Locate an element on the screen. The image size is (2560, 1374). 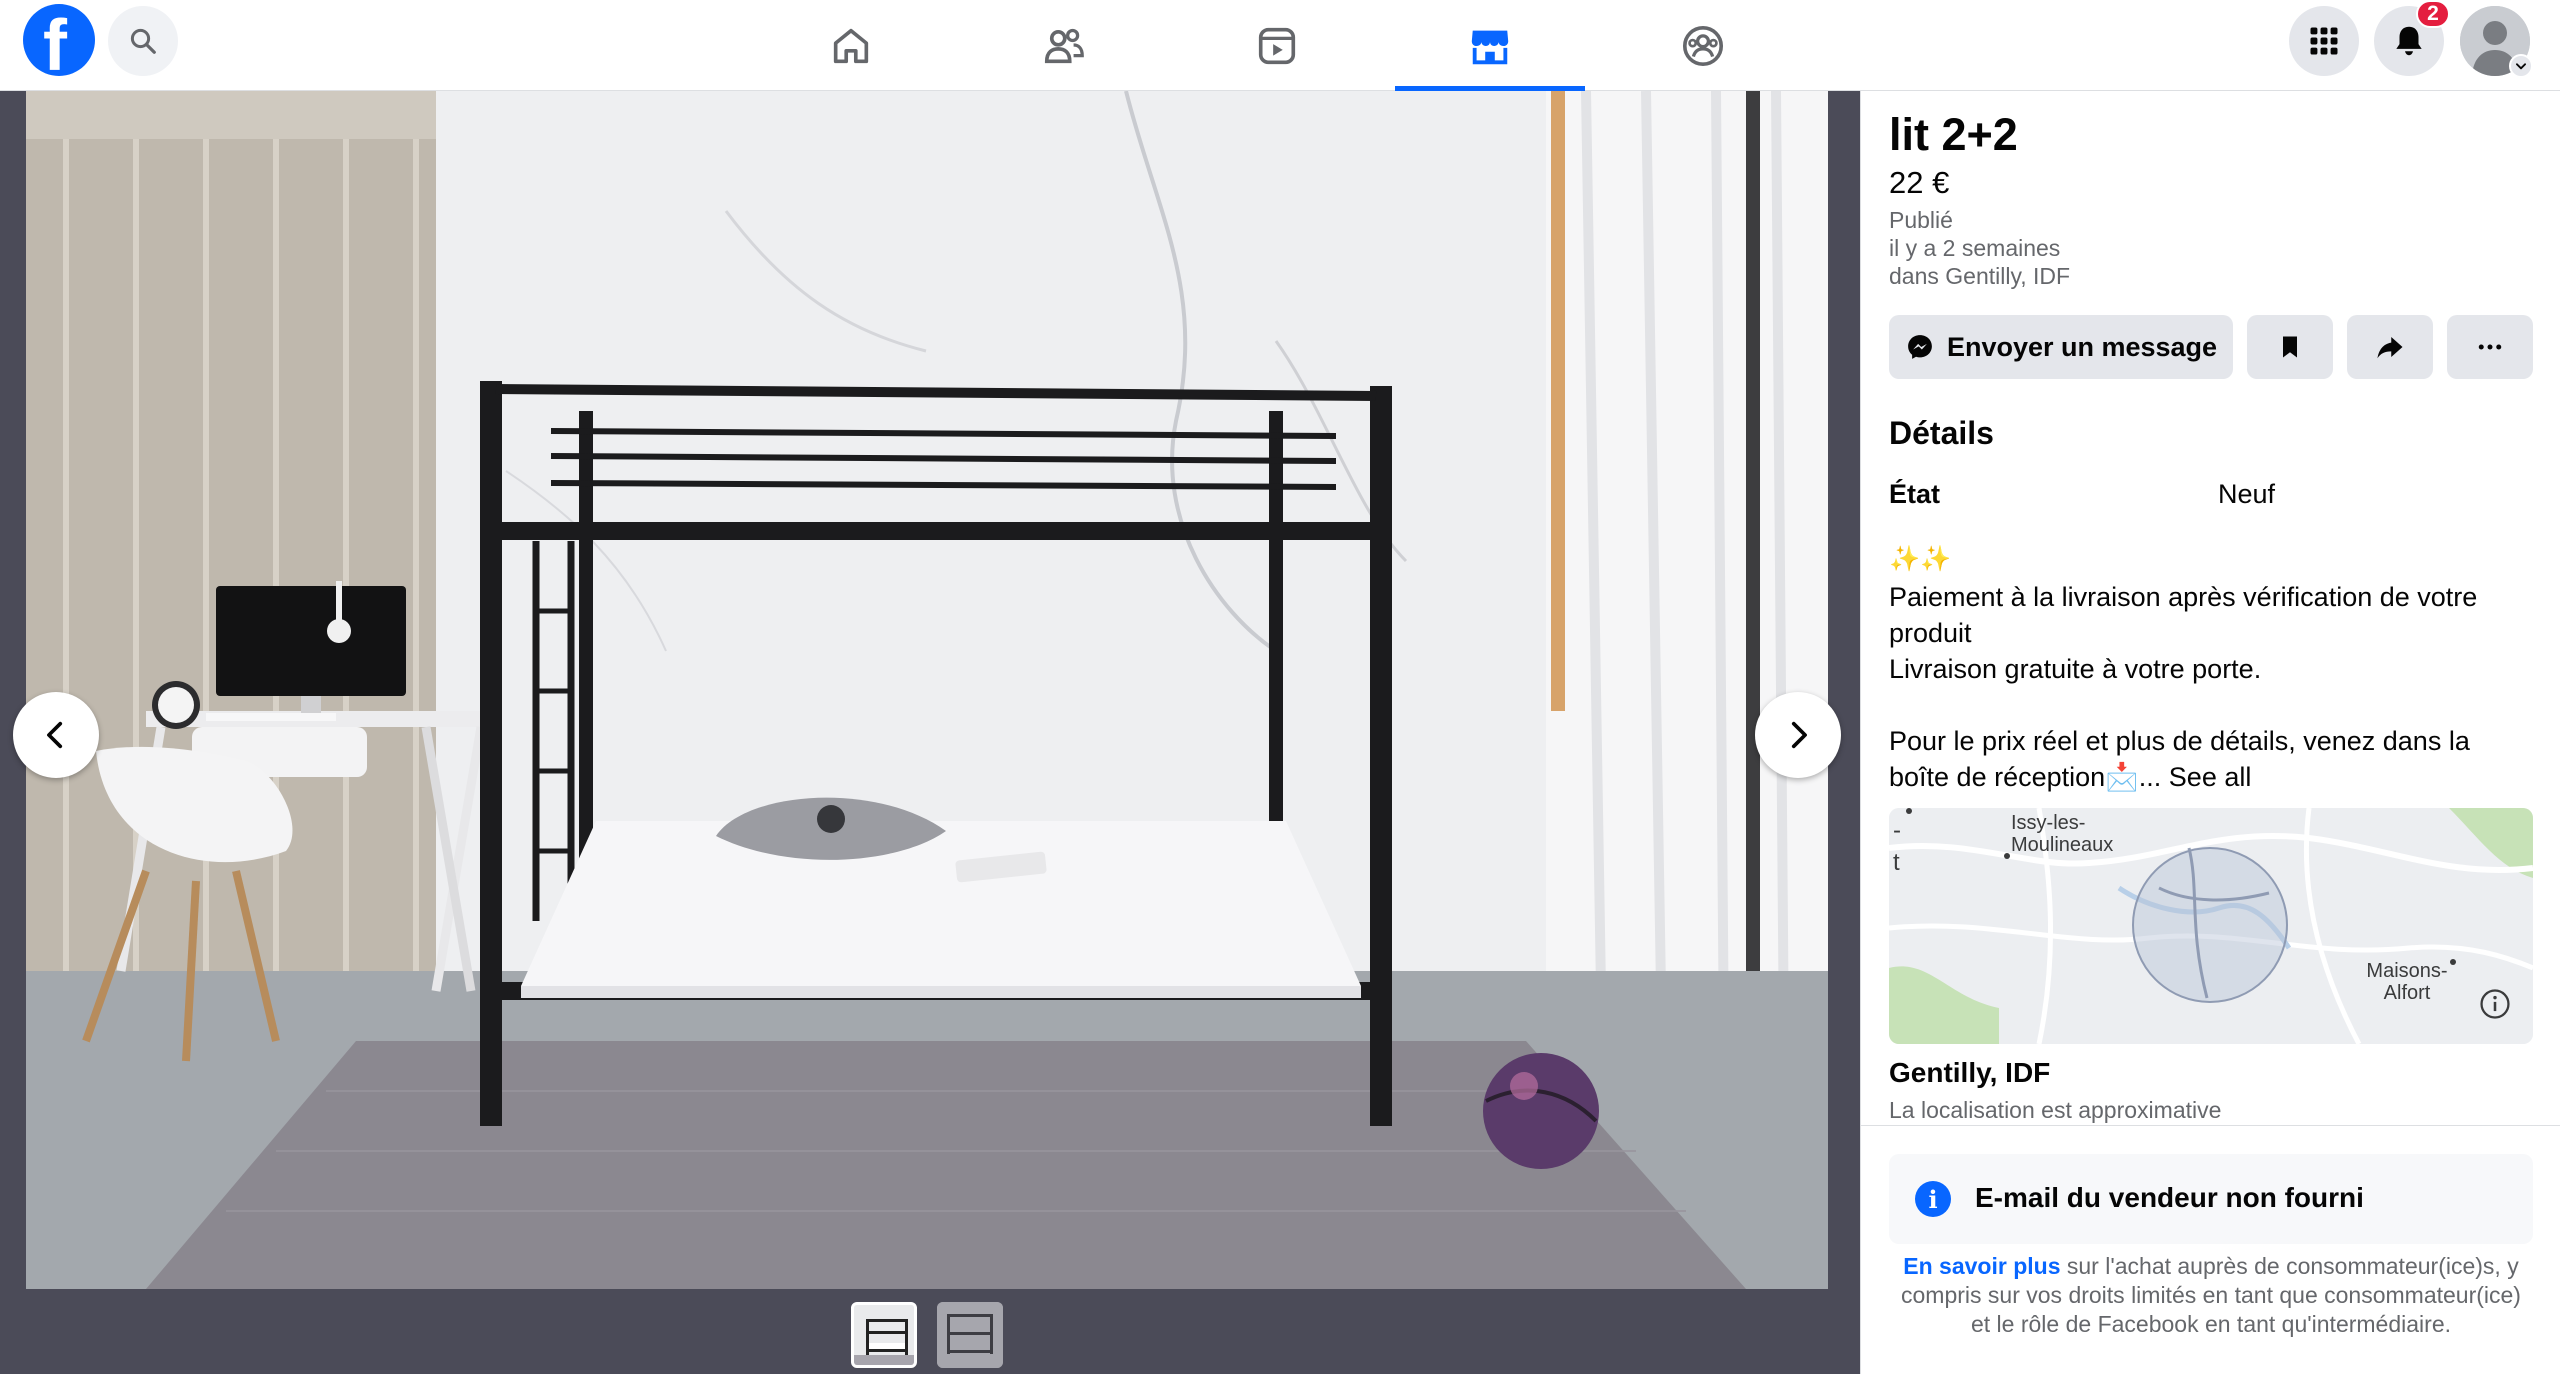
listing-price: 22 € is located at coordinates (1919, 182).